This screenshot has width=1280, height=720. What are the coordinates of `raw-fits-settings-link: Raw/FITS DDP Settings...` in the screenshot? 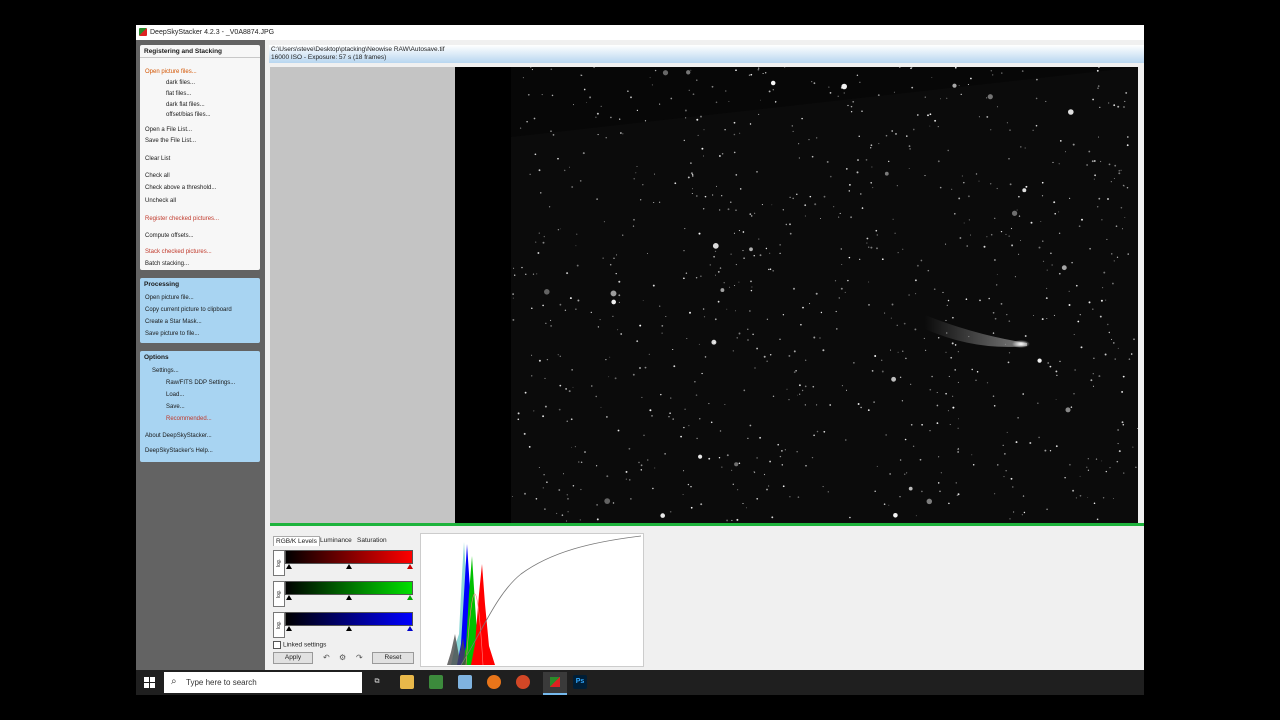 It's located at (200, 383).